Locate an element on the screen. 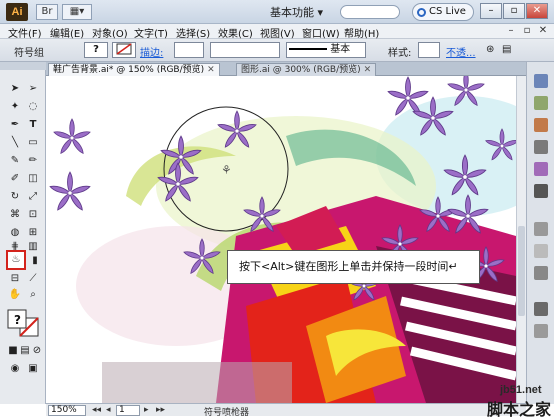 The height and width of the screenshot is (420, 554). tab-label: 图形.ai @ 300% (RGB/预览) is located at coordinates (301, 70).